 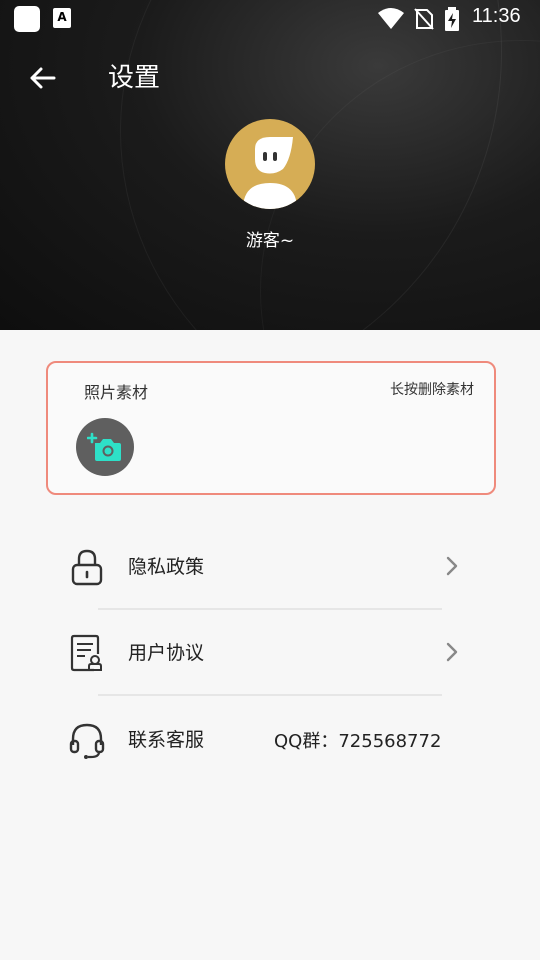 What do you see at coordinates (166, 567) in the screenshot?
I see `privacy-policy-label: 隐私政策` at bounding box center [166, 567].